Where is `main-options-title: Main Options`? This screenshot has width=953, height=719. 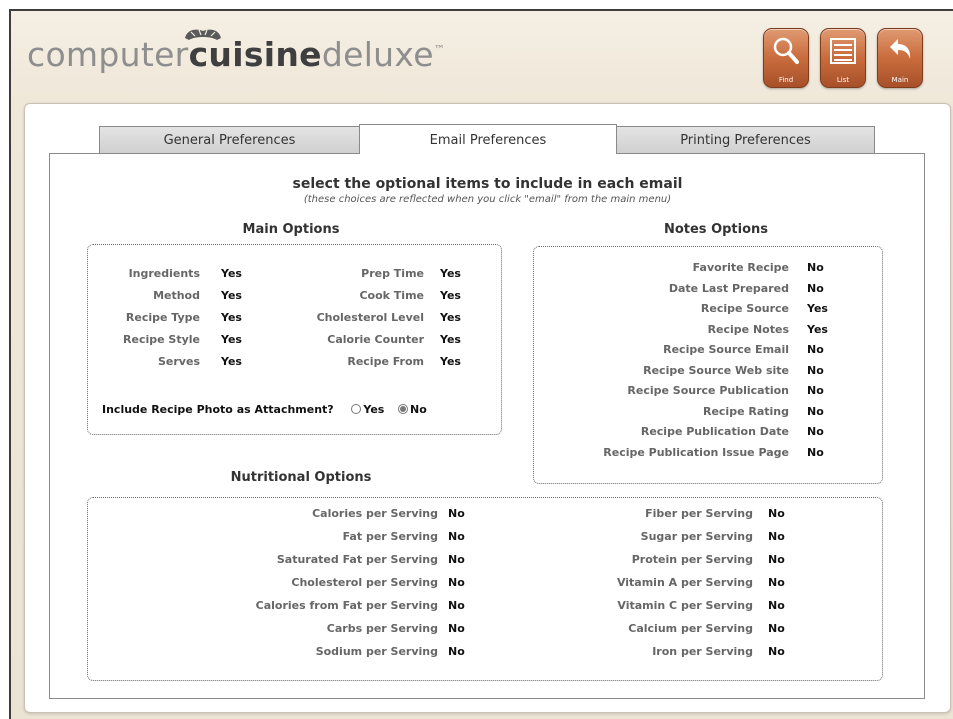
main-options-title: Main Options is located at coordinates (291, 229).